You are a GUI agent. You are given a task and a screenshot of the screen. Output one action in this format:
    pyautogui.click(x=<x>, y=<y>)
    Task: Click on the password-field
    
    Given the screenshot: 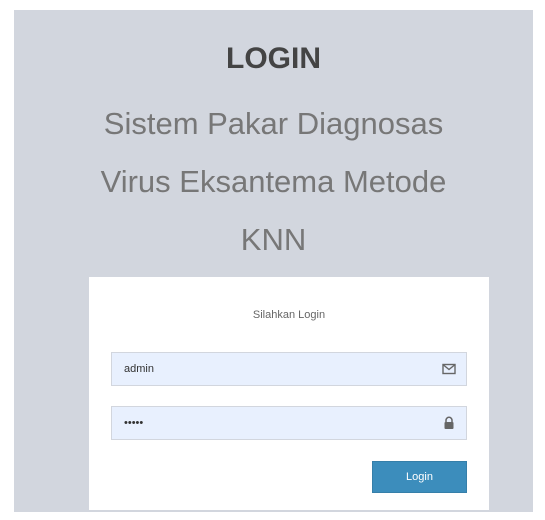 What is the action you would take?
    pyautogui.click(x=289, y=423)
    